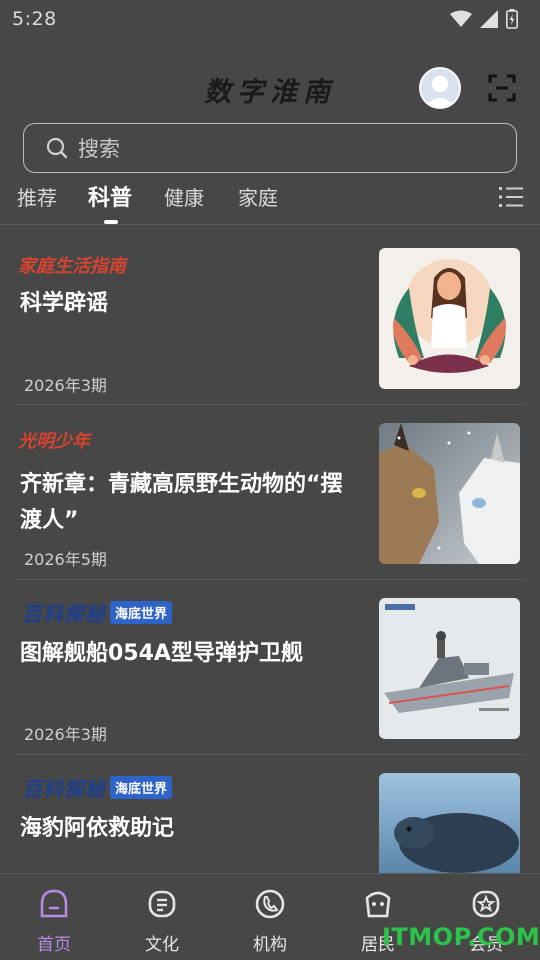  Describe the element at coordinates (449, 658) in the screenshot. I see `warship-diagram` at that location.